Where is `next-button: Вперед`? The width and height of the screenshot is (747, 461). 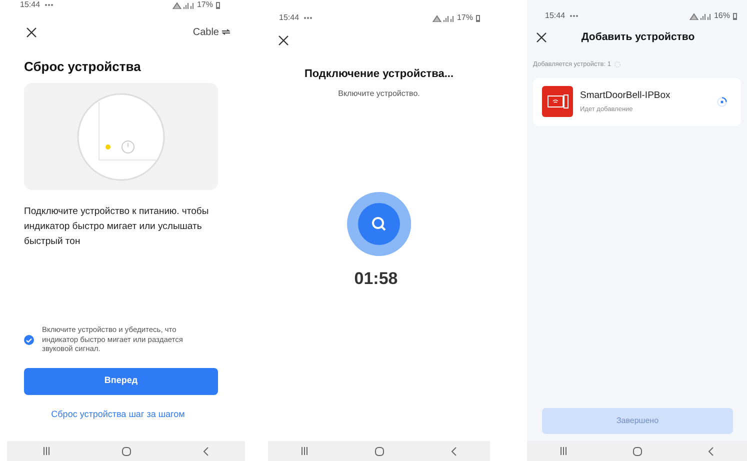
next-button: Вперед is located at coordinates (121, 381).